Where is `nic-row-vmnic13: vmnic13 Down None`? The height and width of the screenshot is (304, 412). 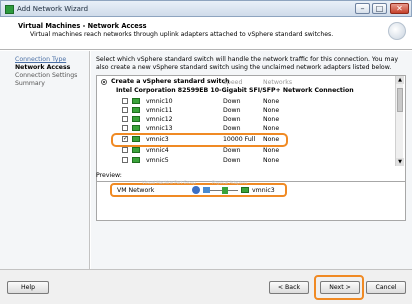
nic-row-vmnic13: vmnic13 Down None is located at coordinates (247, 128).